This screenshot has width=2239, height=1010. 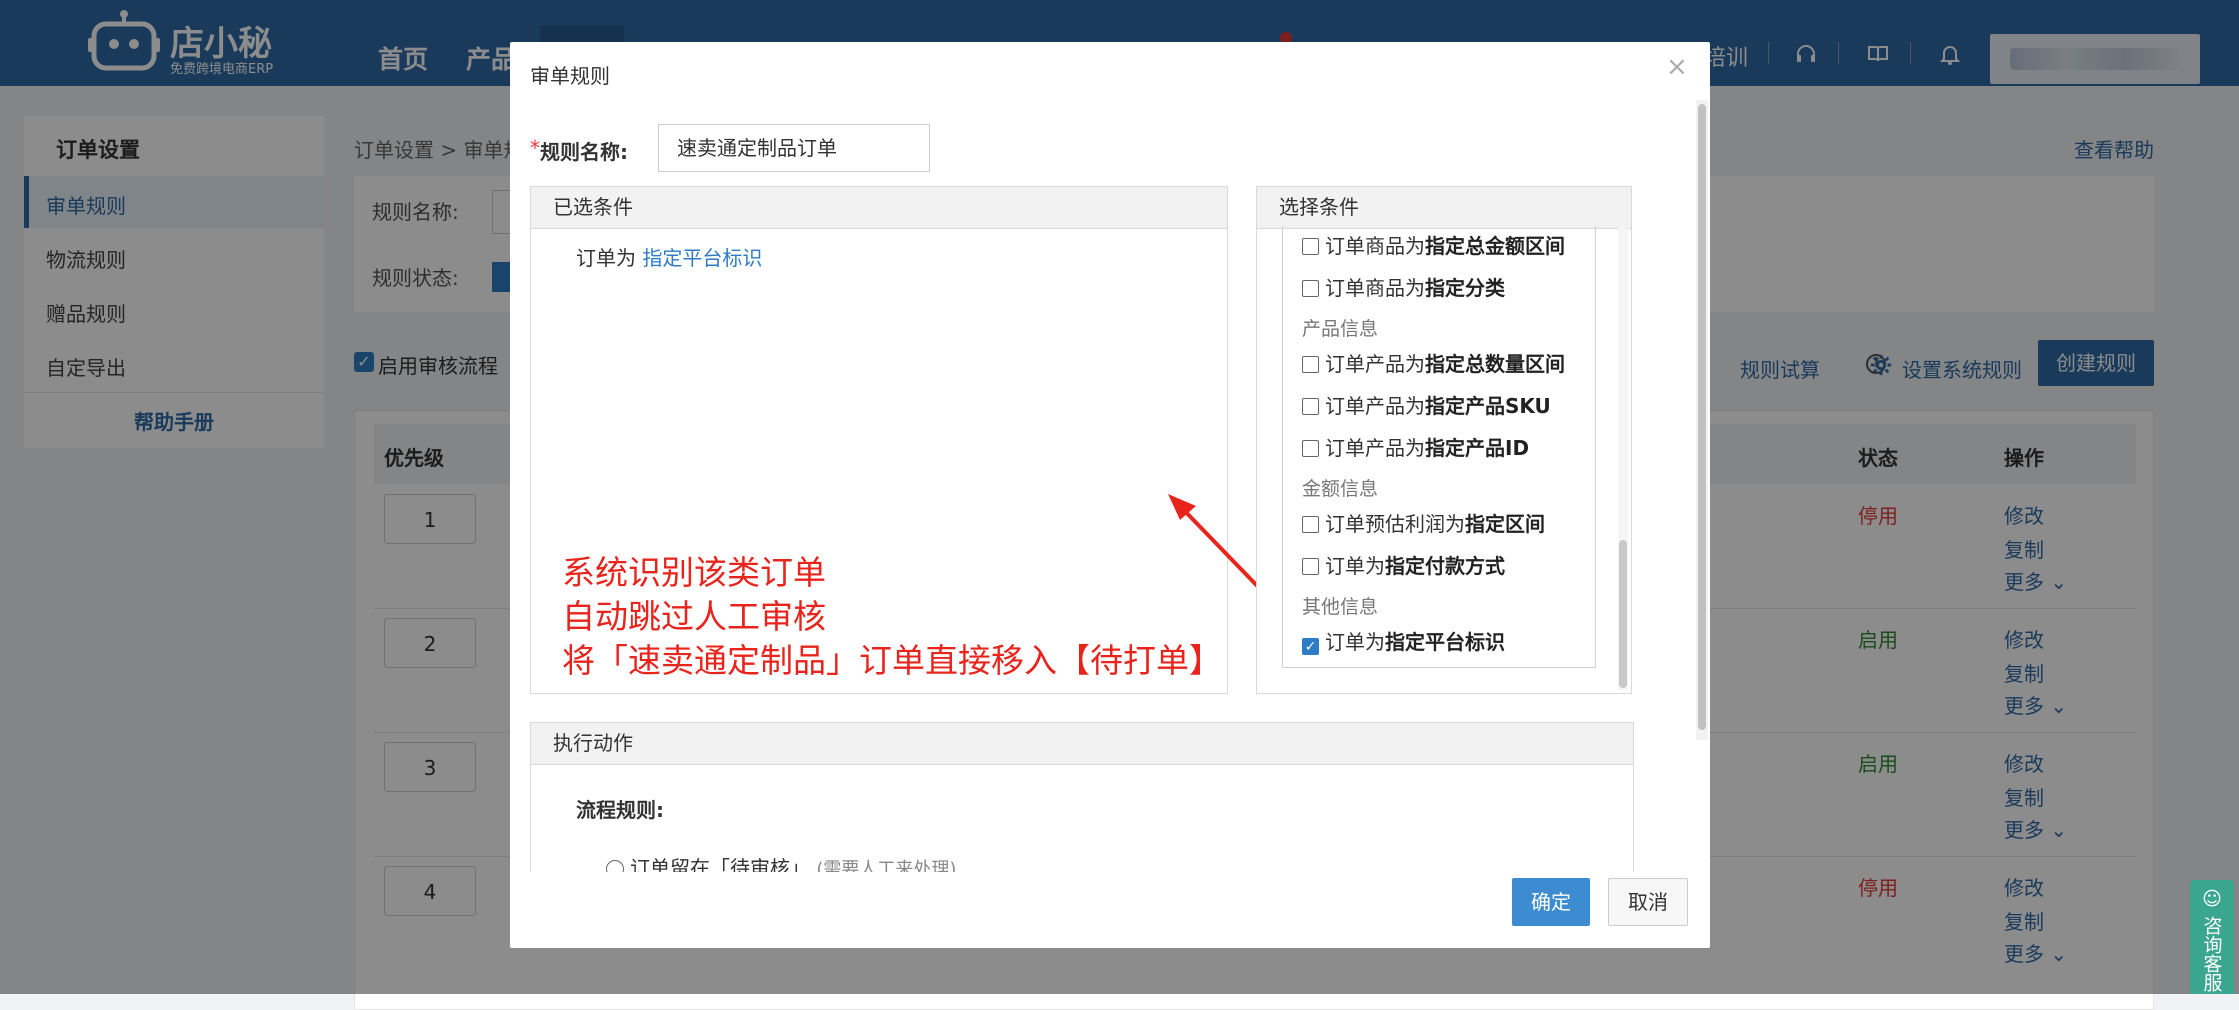 I want to click on checkbox-checked: ✓, so click(x=1310, y=646).